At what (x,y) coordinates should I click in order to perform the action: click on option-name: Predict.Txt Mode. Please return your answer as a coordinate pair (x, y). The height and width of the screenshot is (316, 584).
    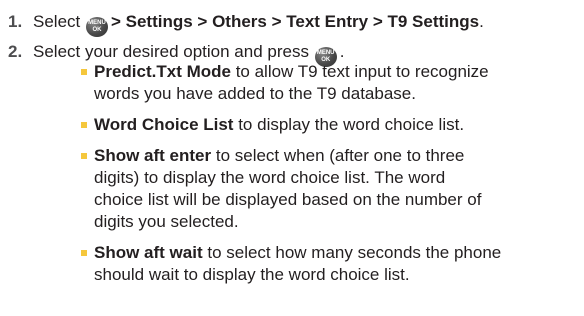
    Looking at the image, I should click on (162, 71).